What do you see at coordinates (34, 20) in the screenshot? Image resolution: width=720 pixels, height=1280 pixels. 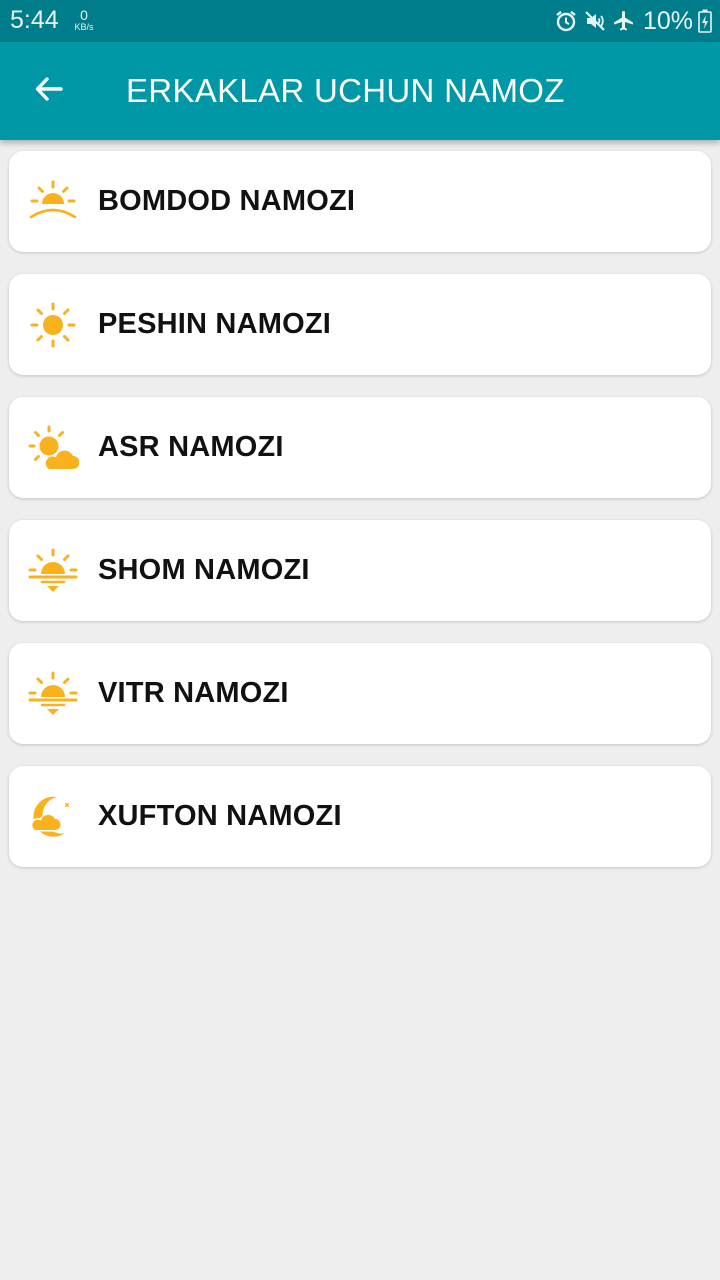 I see `status-time: 5:44` at bounding box center [34, 20].